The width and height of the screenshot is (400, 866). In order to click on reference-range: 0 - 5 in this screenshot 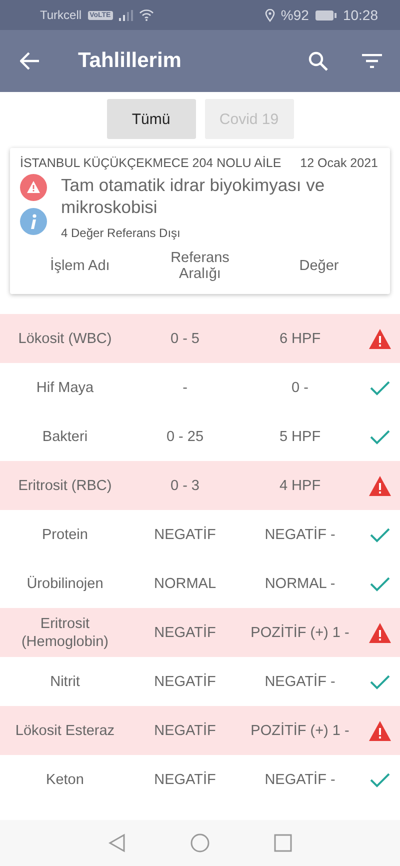, I will do `click(185, 339)`.